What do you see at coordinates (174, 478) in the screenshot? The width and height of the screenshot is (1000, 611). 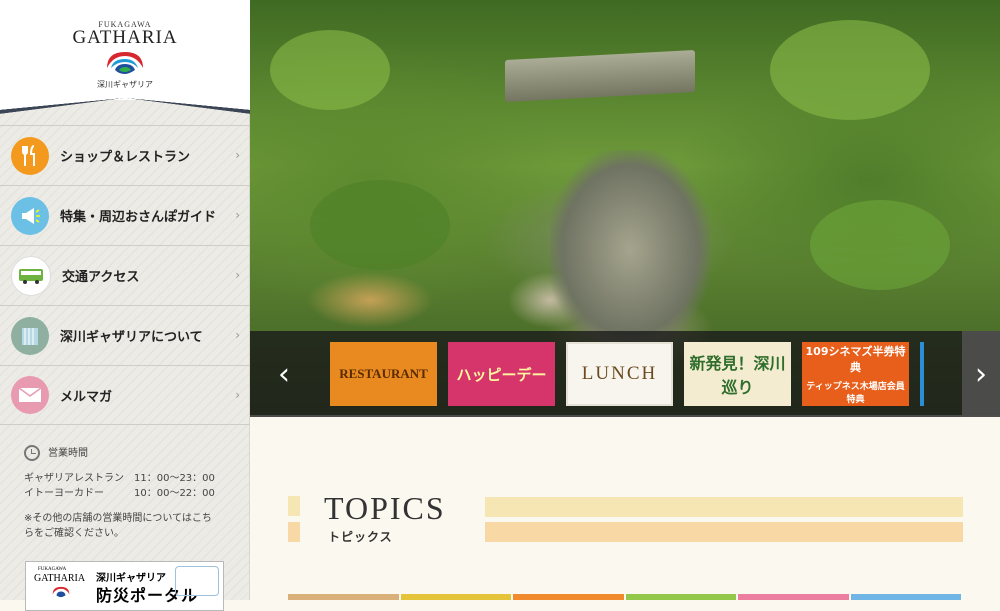 I see `hours-time: 11：00〜23：00` at bounding box center [174, 478].